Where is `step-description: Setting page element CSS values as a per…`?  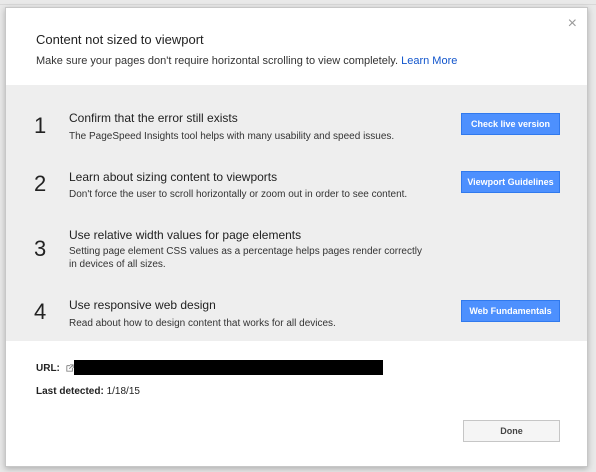
step-description: Setting page element CSS values as a per… is located at coordinates (245, 258).